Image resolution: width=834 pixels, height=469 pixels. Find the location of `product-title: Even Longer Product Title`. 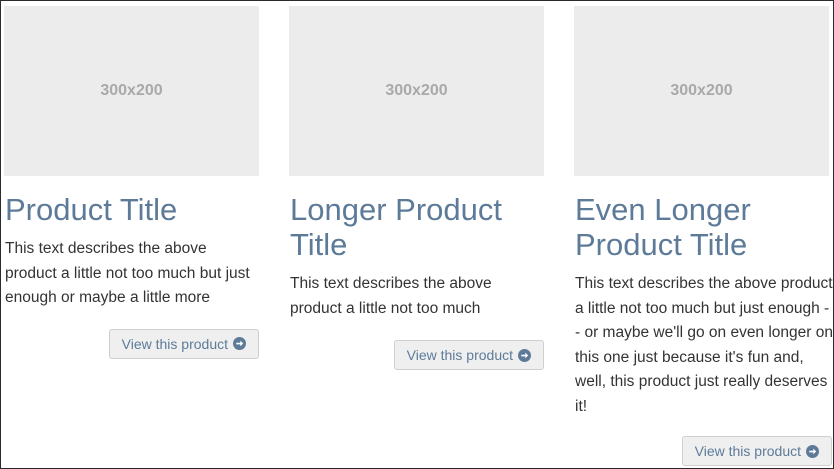

product-title: Even Longer Product Title is located at coordinates (663, 227).